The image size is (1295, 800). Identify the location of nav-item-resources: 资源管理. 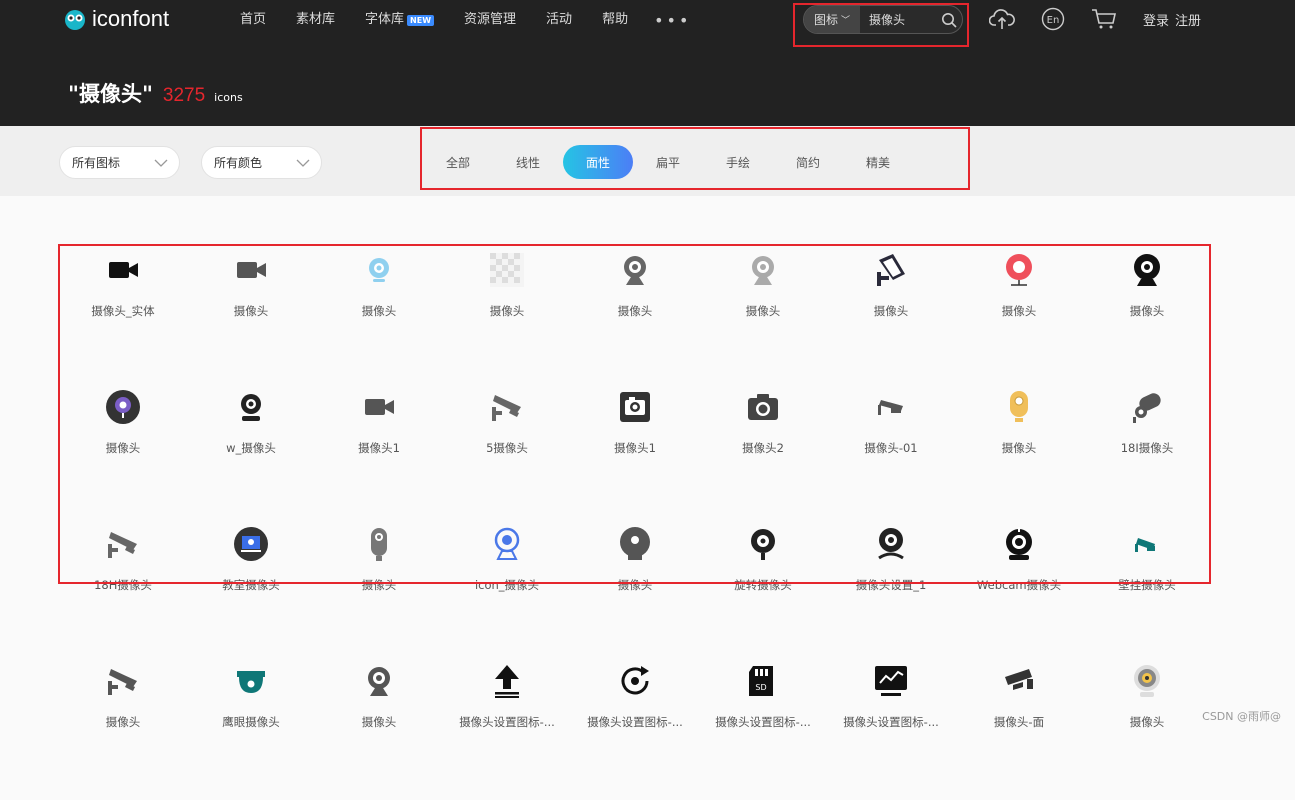
(490, 20).